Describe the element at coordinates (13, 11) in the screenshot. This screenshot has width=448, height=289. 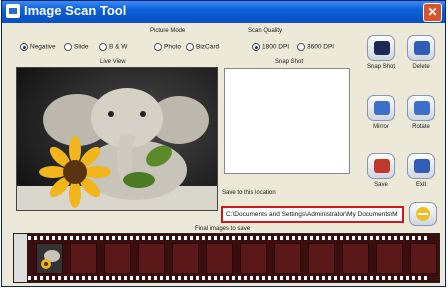
I see `app-icon` at that location.